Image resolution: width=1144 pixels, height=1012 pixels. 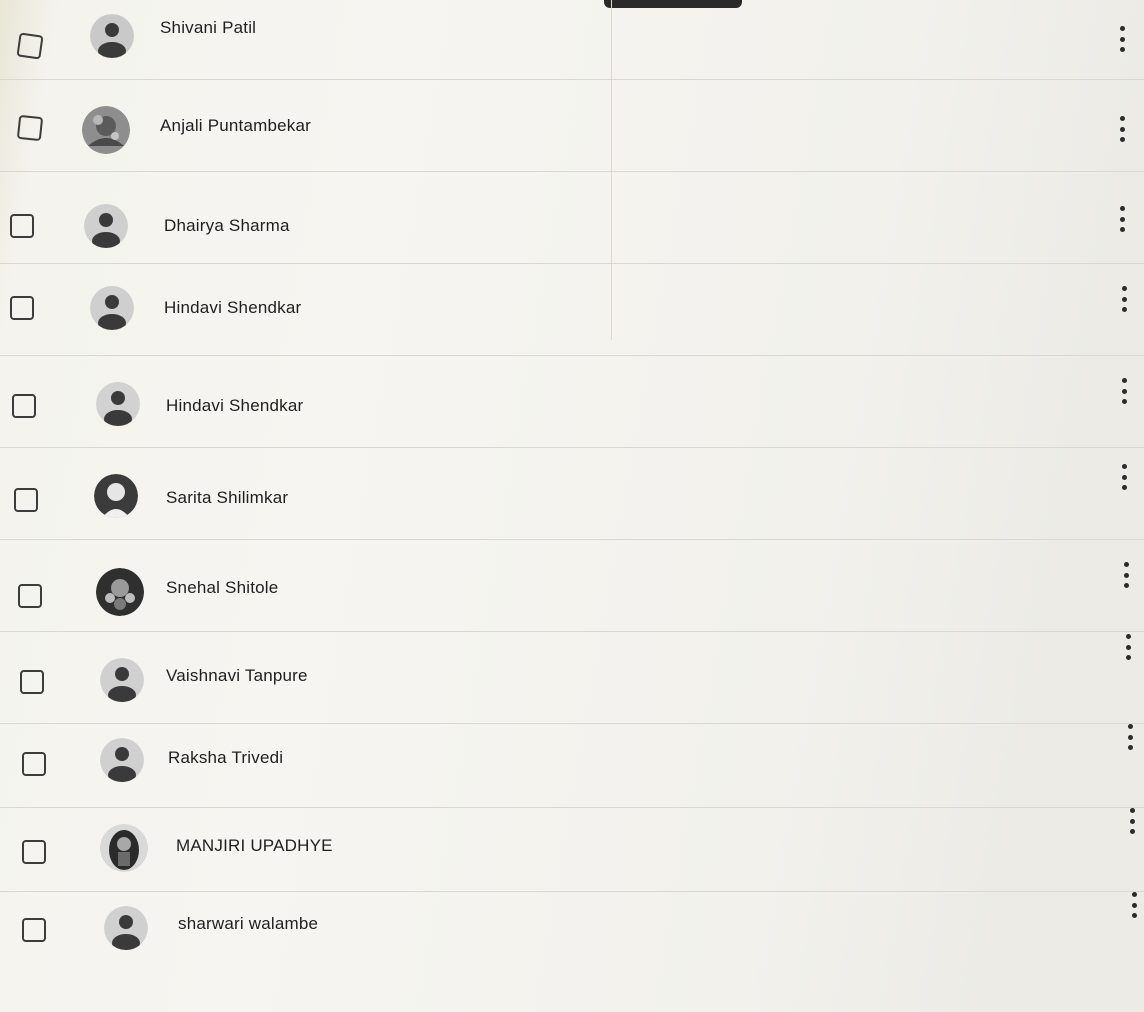 I want to click on student-name: Anjali Puntambekar, so click(x=236, y=125).